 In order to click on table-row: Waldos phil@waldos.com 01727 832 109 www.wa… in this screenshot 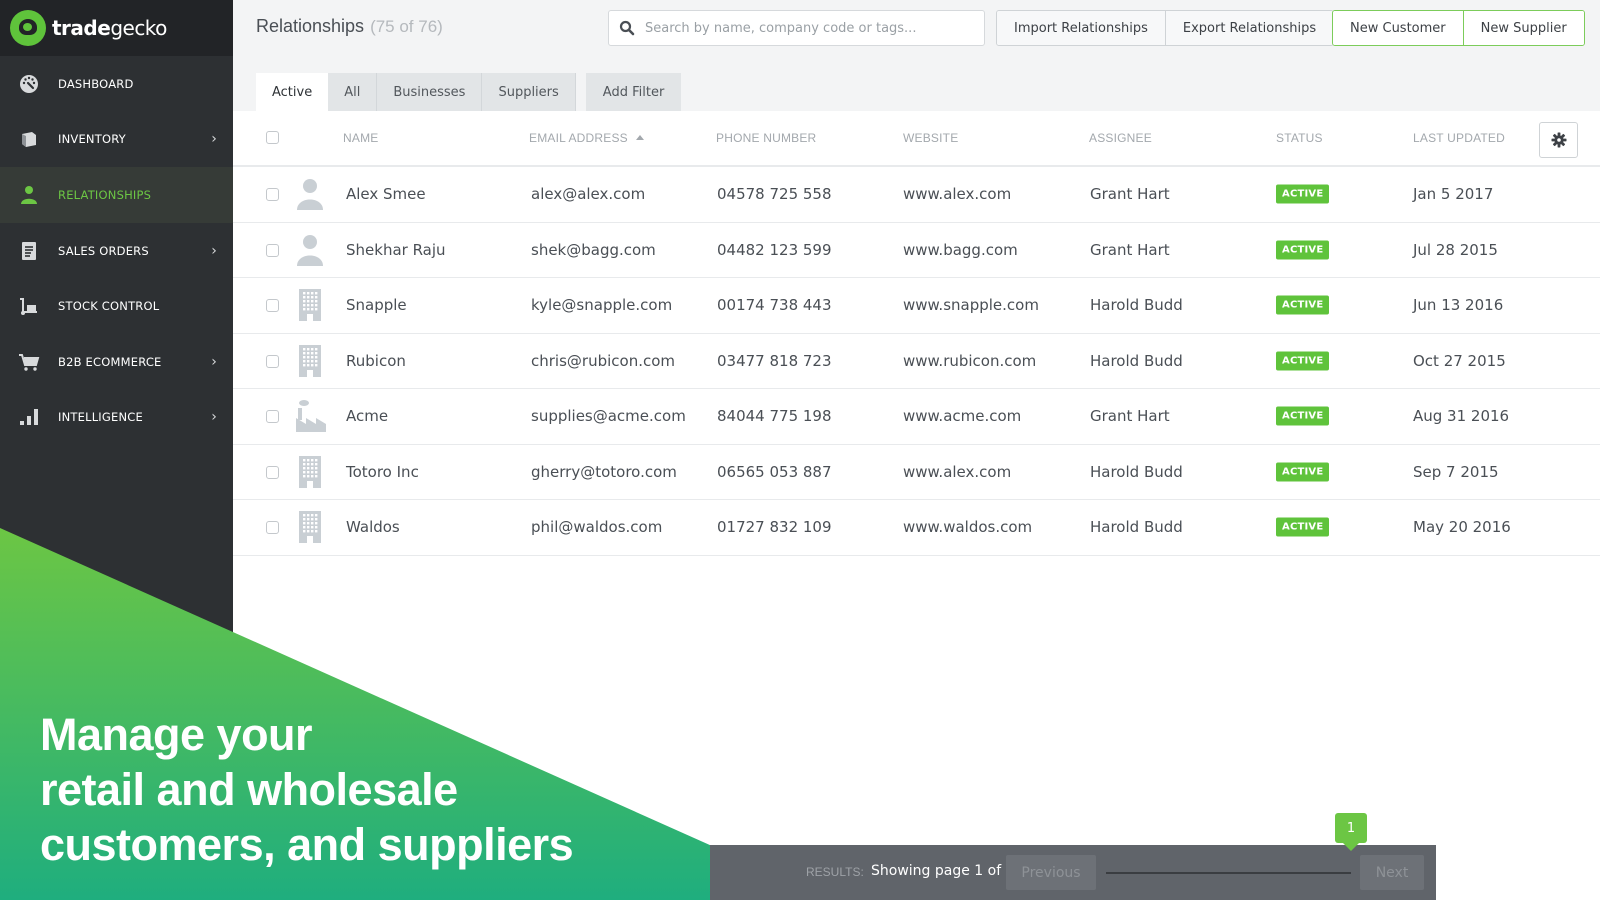, I will do `click(916, 528)`.